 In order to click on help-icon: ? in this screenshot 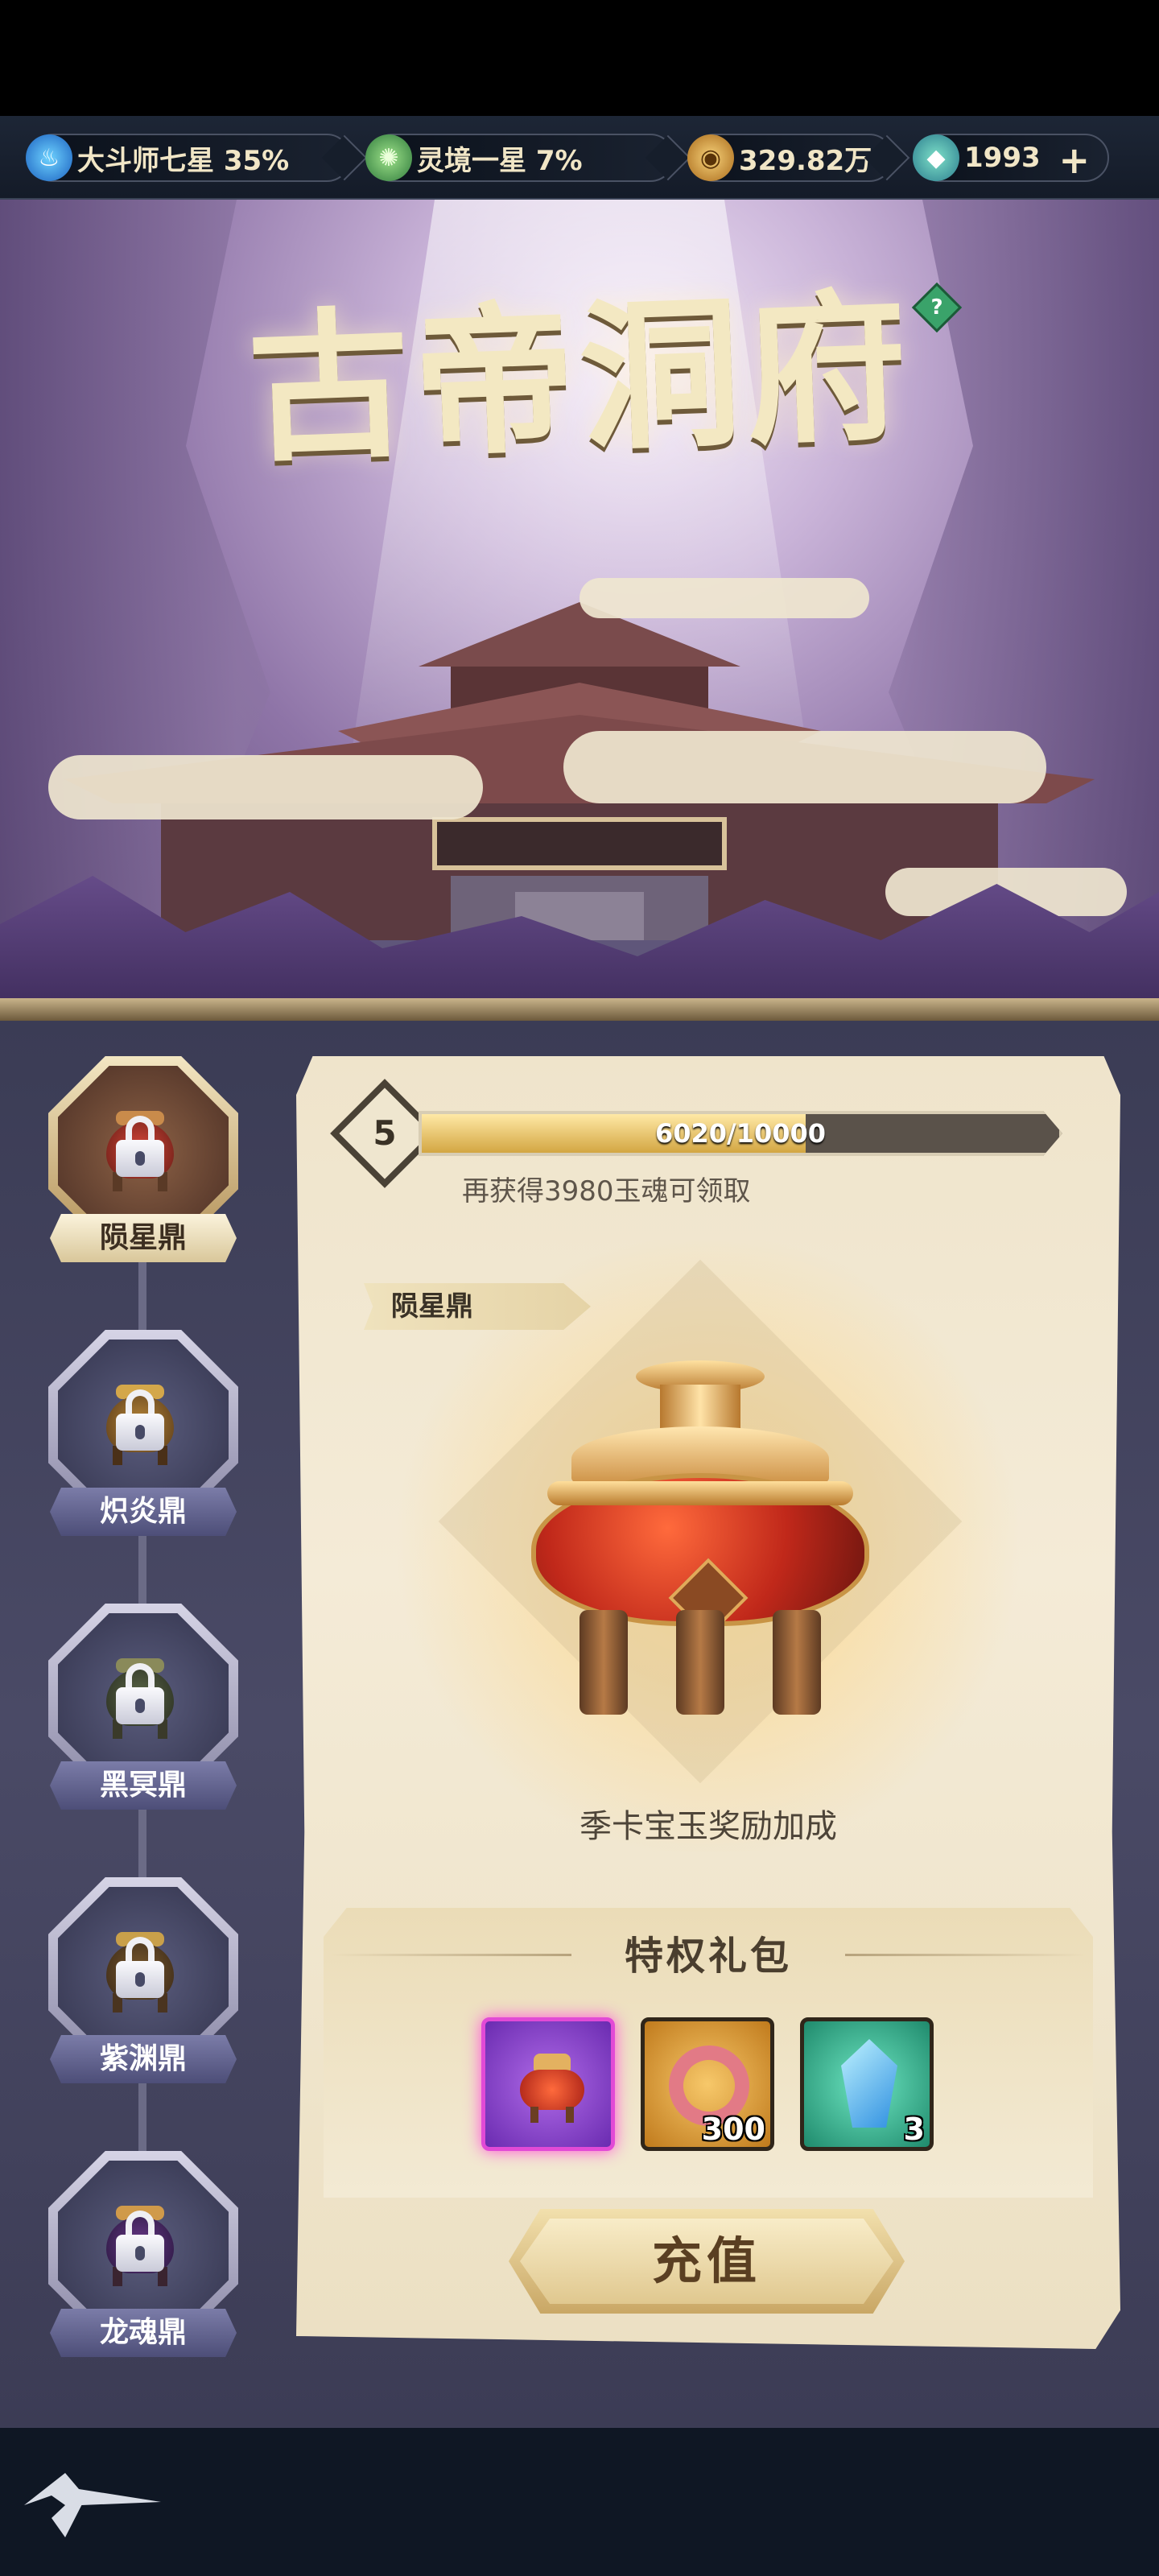, I will do `click(936, 307)`.